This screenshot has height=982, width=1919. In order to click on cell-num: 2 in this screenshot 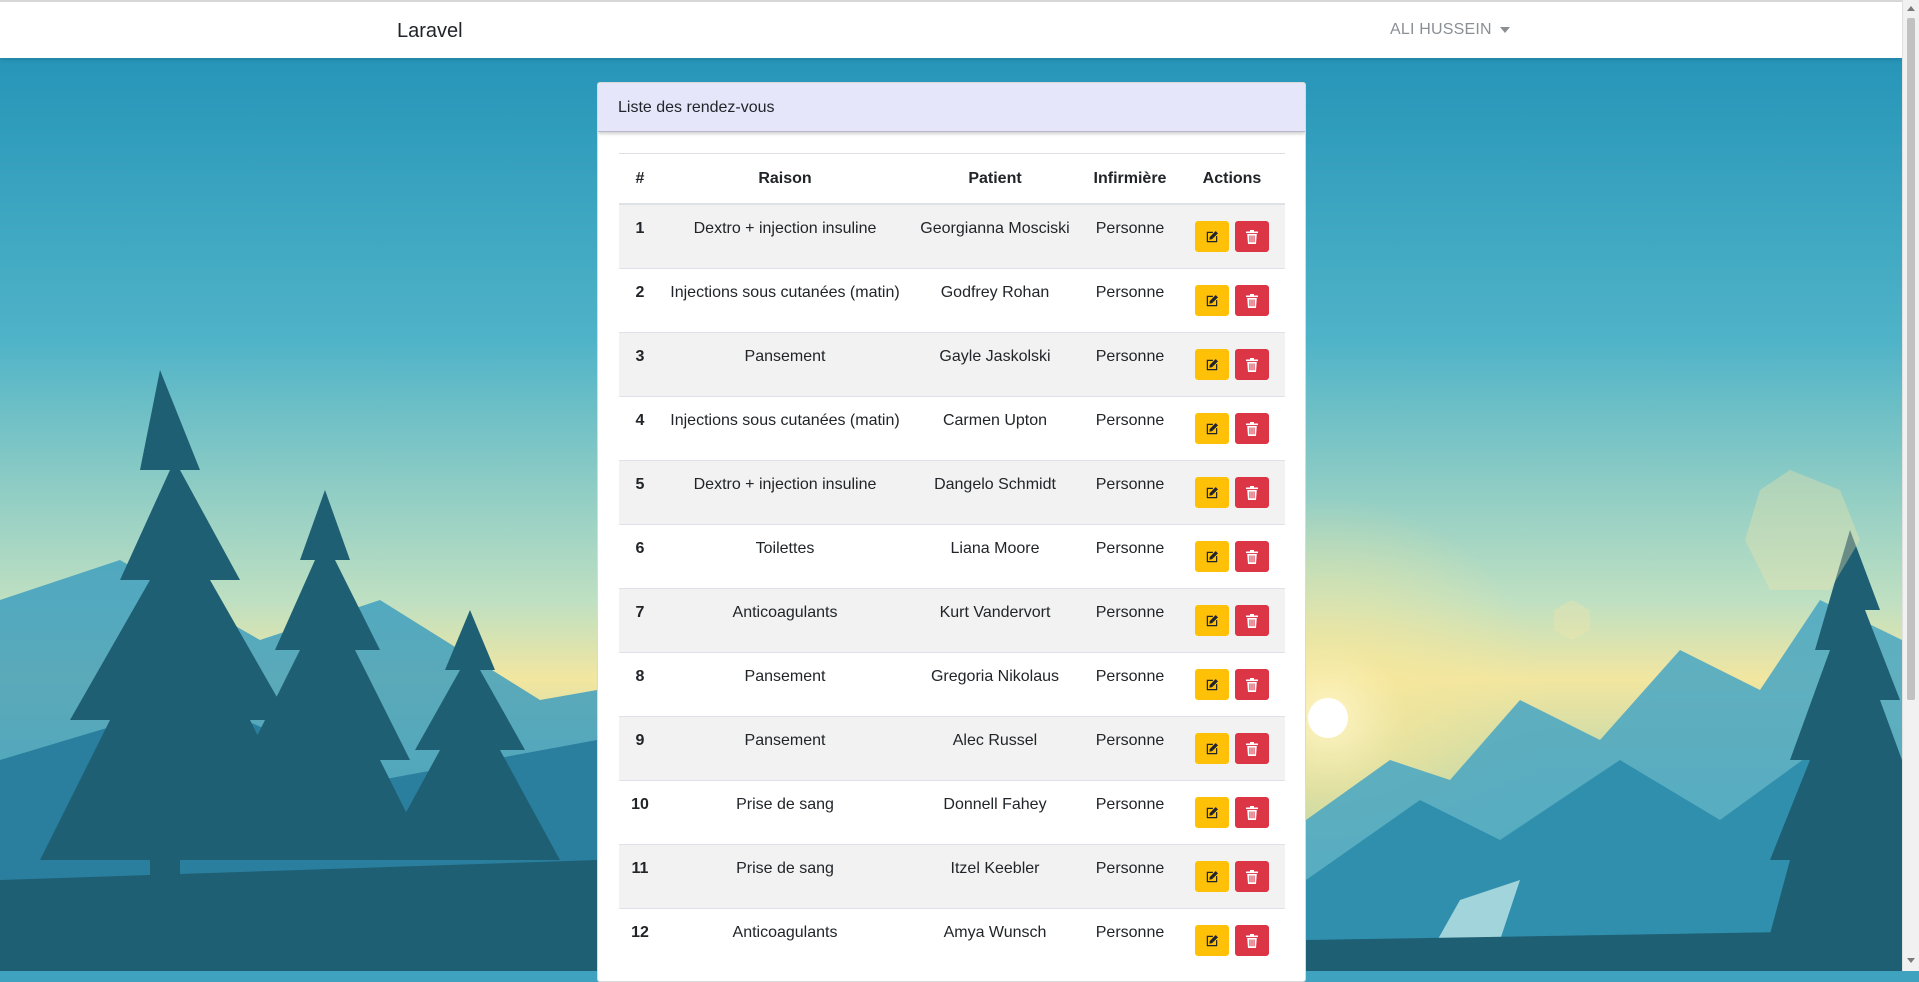, I will do `click(640, 300)`.